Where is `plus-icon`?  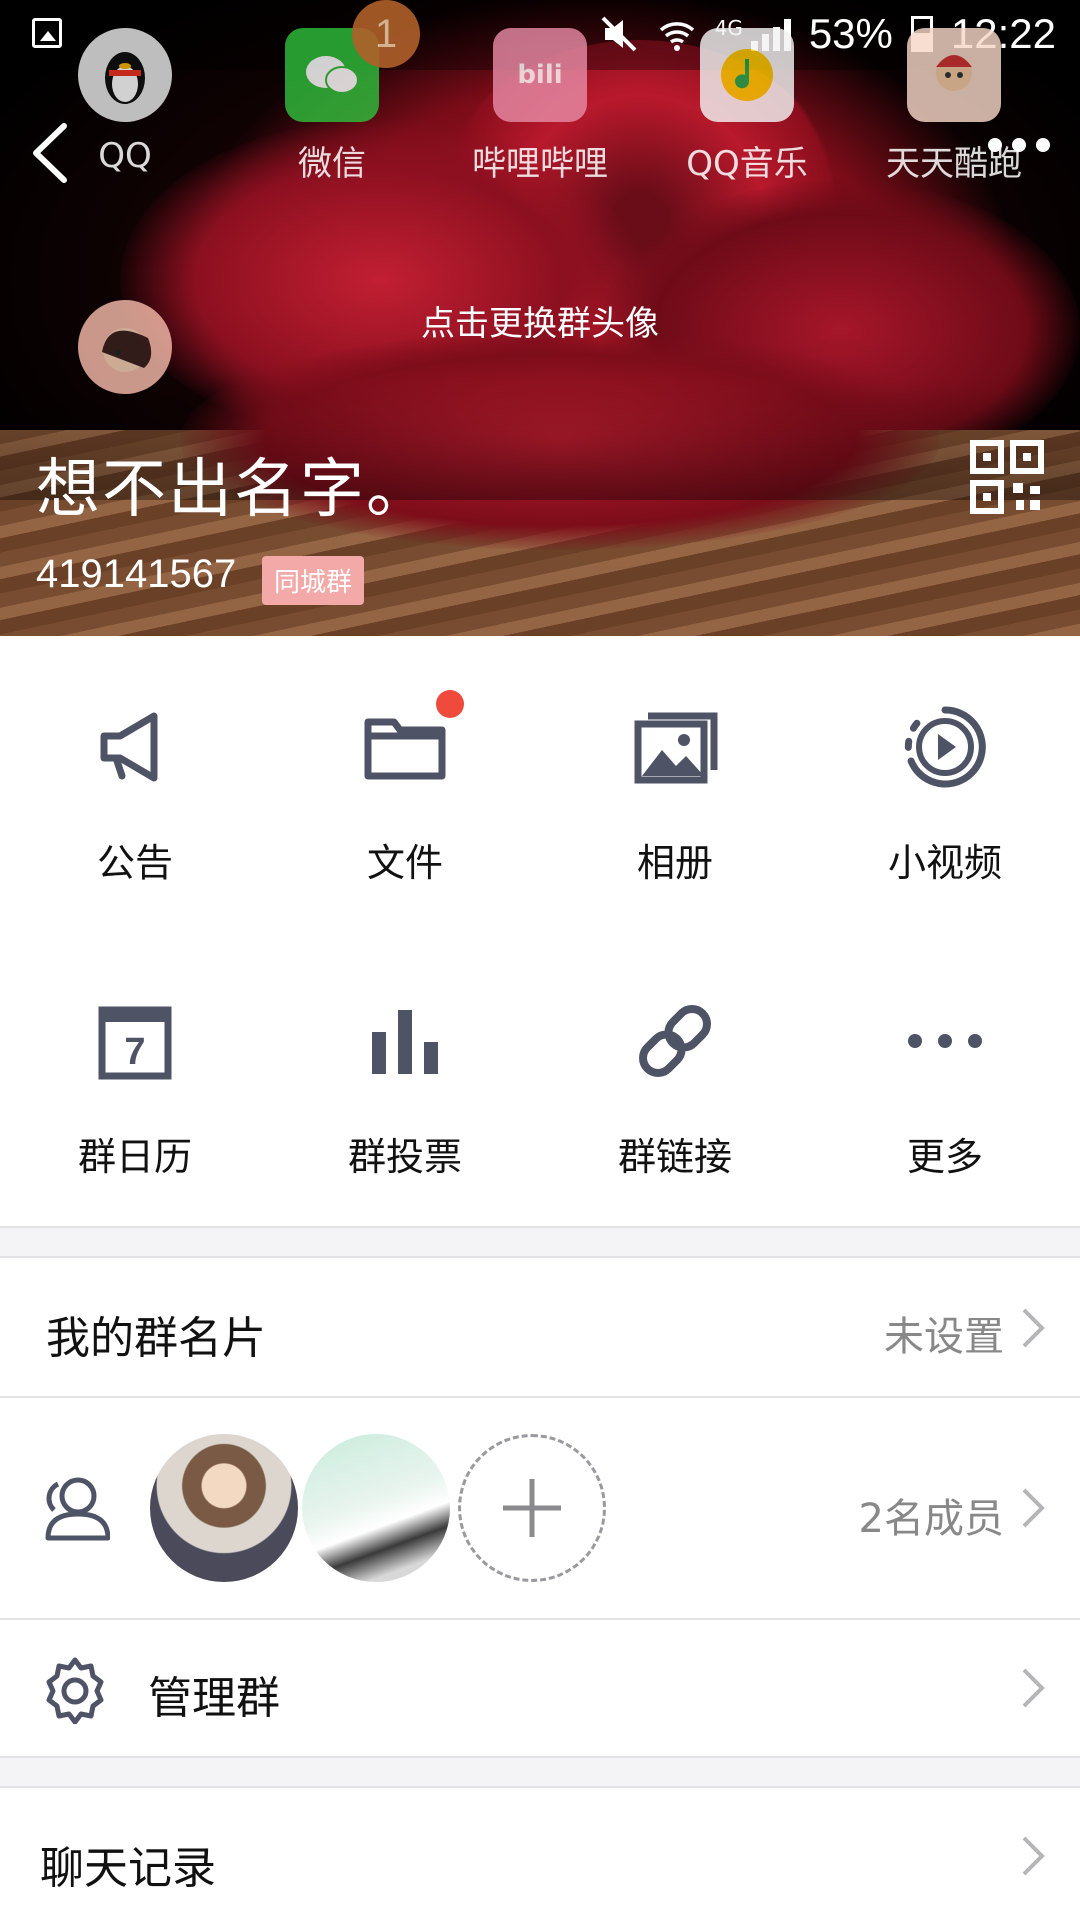 plus-icon is located at coordinates (532, 1508).